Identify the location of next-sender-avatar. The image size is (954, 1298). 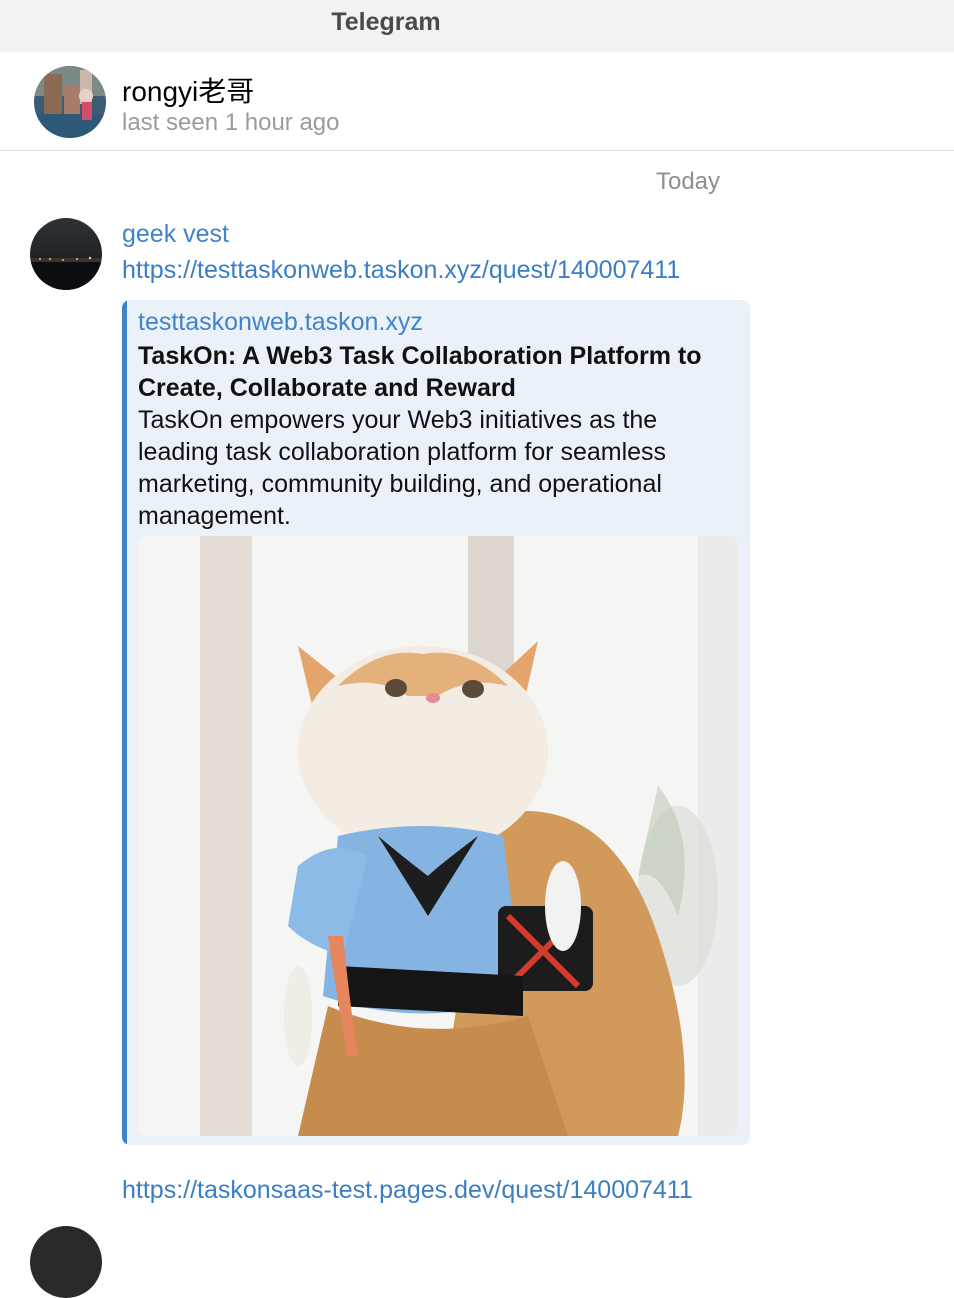
(66, 1262).